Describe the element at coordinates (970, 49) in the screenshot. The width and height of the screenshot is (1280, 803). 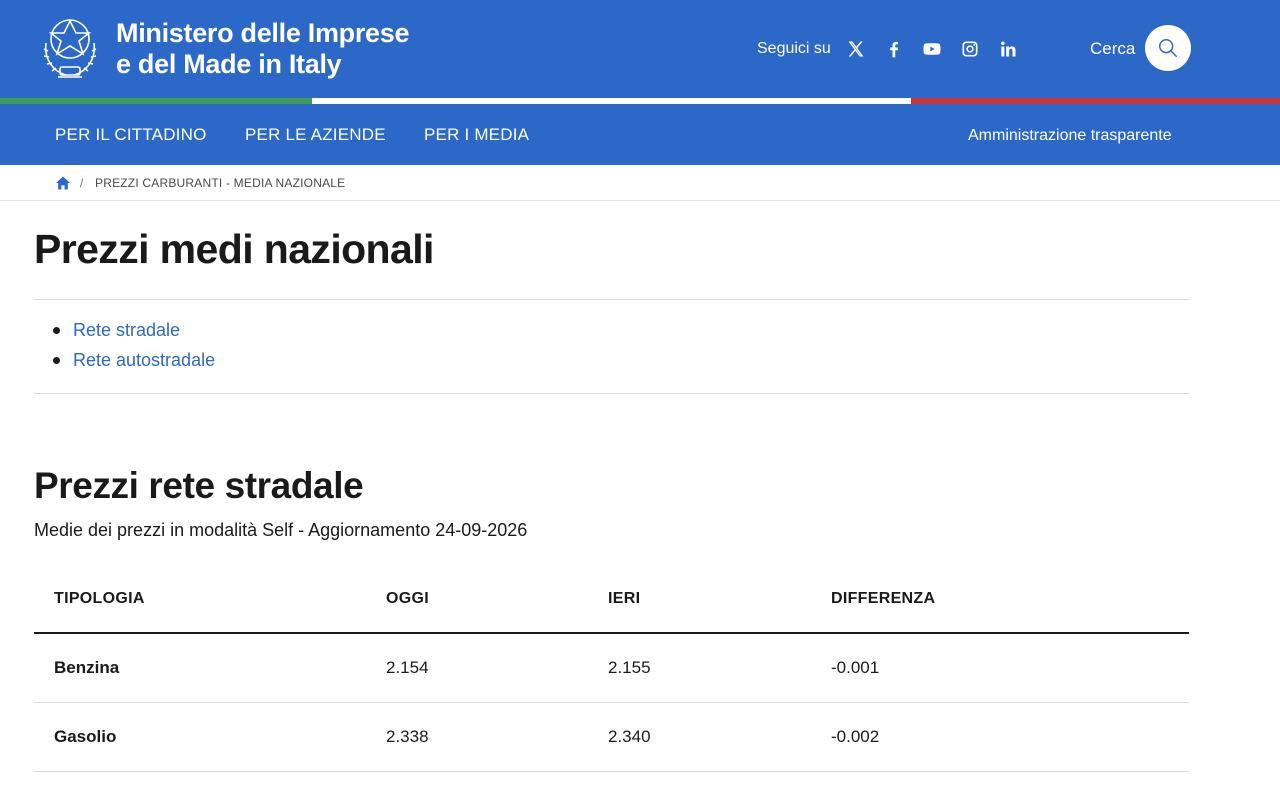
I see `instagram-icon` at that location.